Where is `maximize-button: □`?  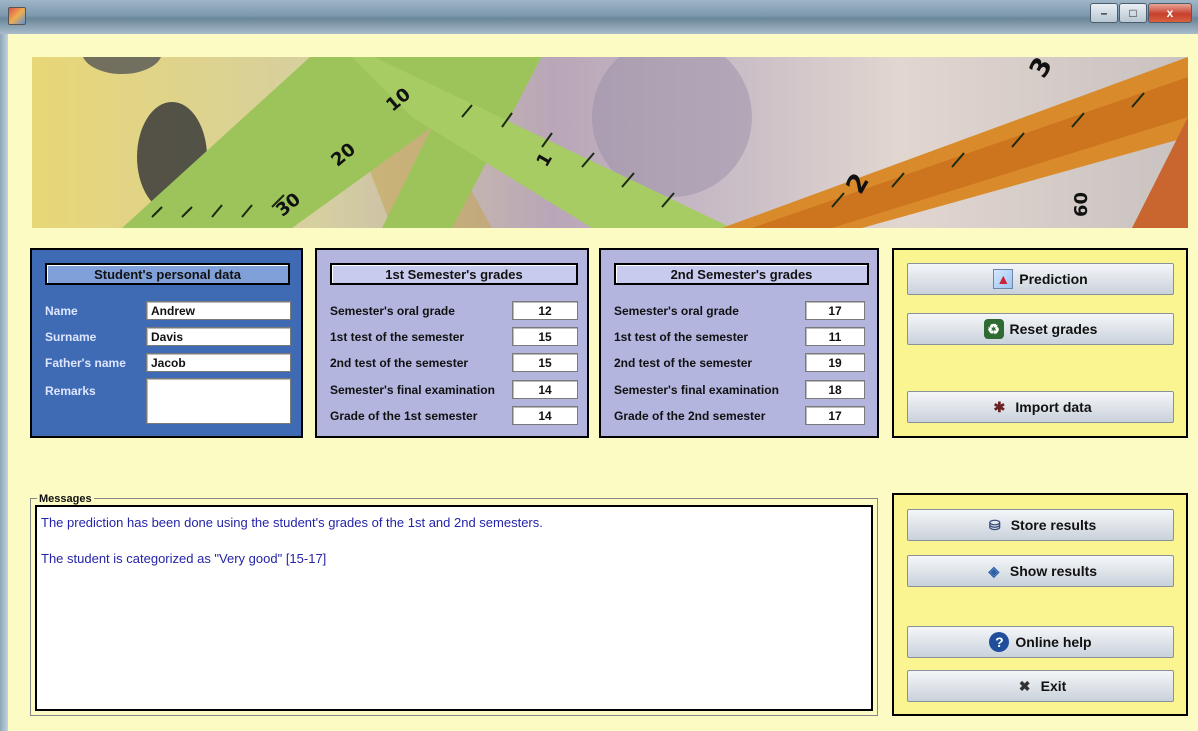 maximize-button: □ is located at coordinates (1133, 13).